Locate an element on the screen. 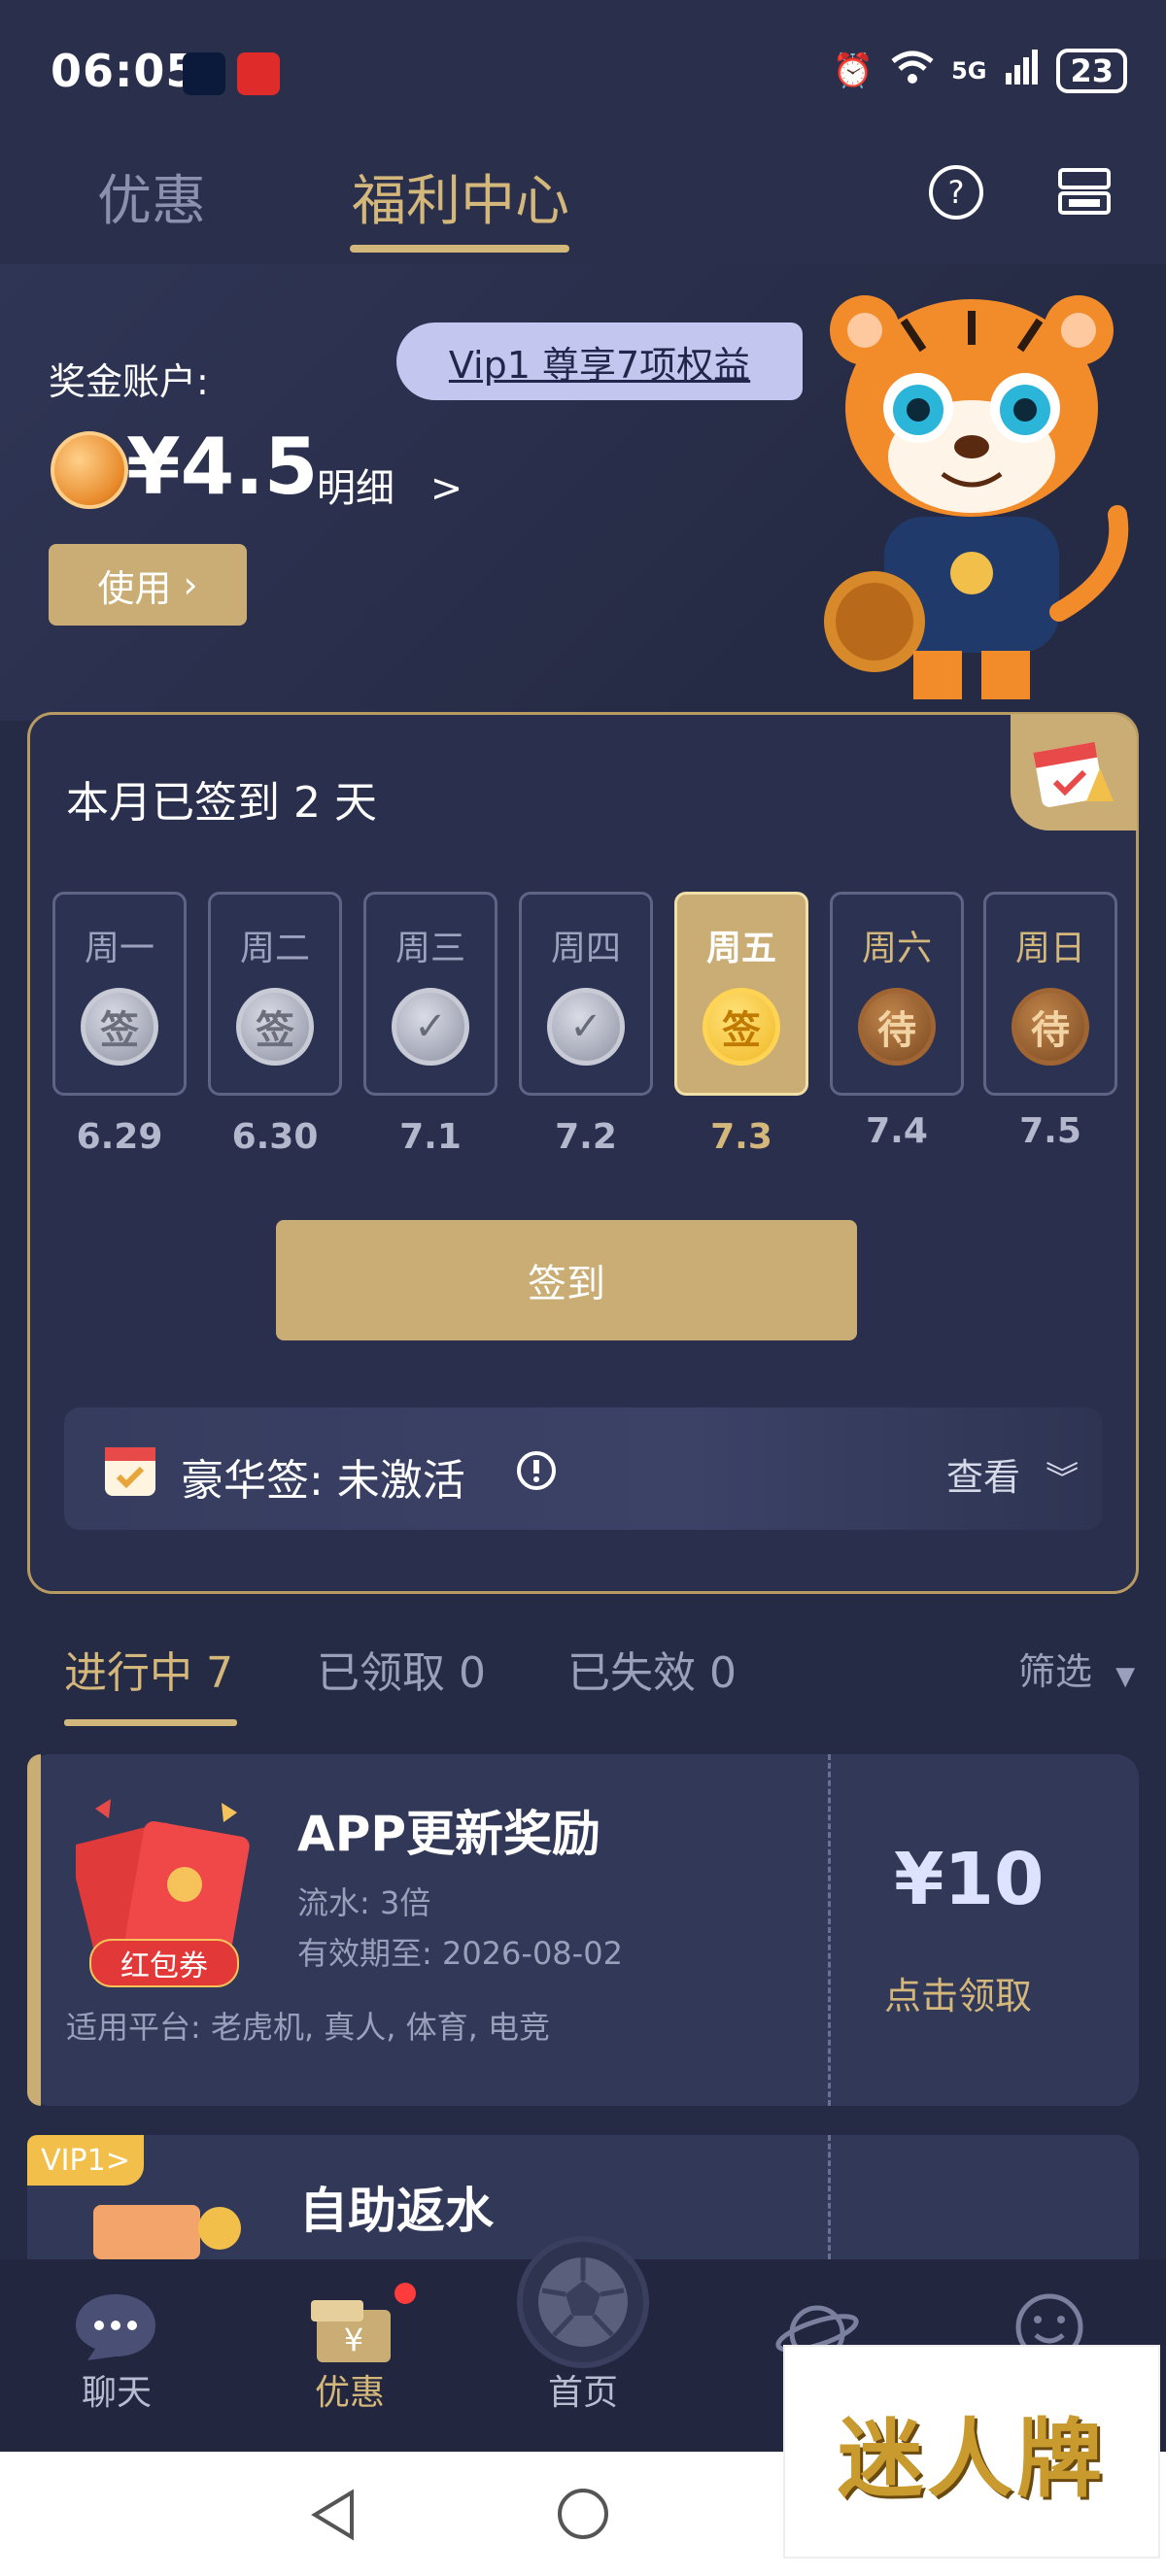  tab-offers: 优惠 is located at coordinates (151, 196).